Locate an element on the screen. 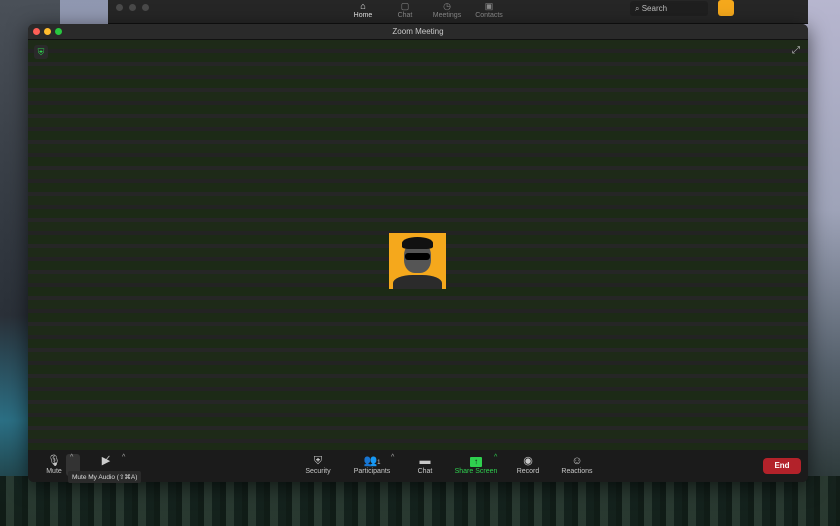  participants-button: 👥1 Participants is located at coordinates (372, 464).